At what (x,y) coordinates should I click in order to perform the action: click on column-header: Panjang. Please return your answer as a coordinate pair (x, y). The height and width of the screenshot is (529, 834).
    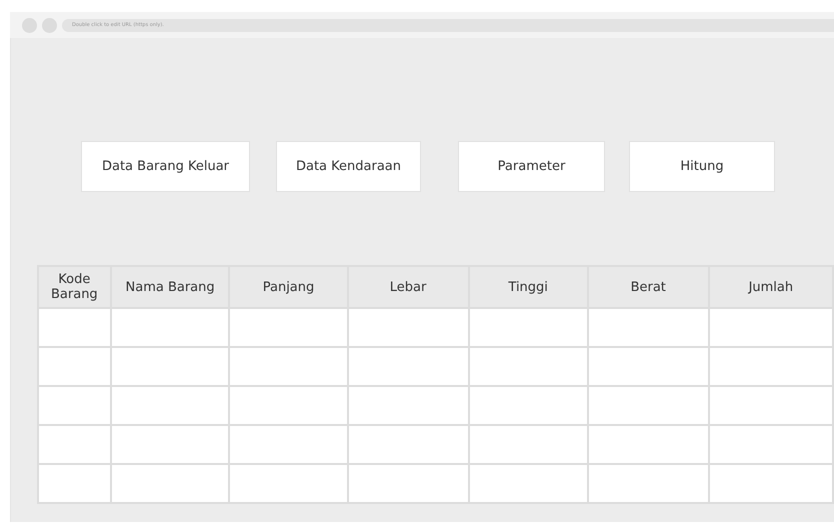
    Looking at the image, I should click on (288, 287).